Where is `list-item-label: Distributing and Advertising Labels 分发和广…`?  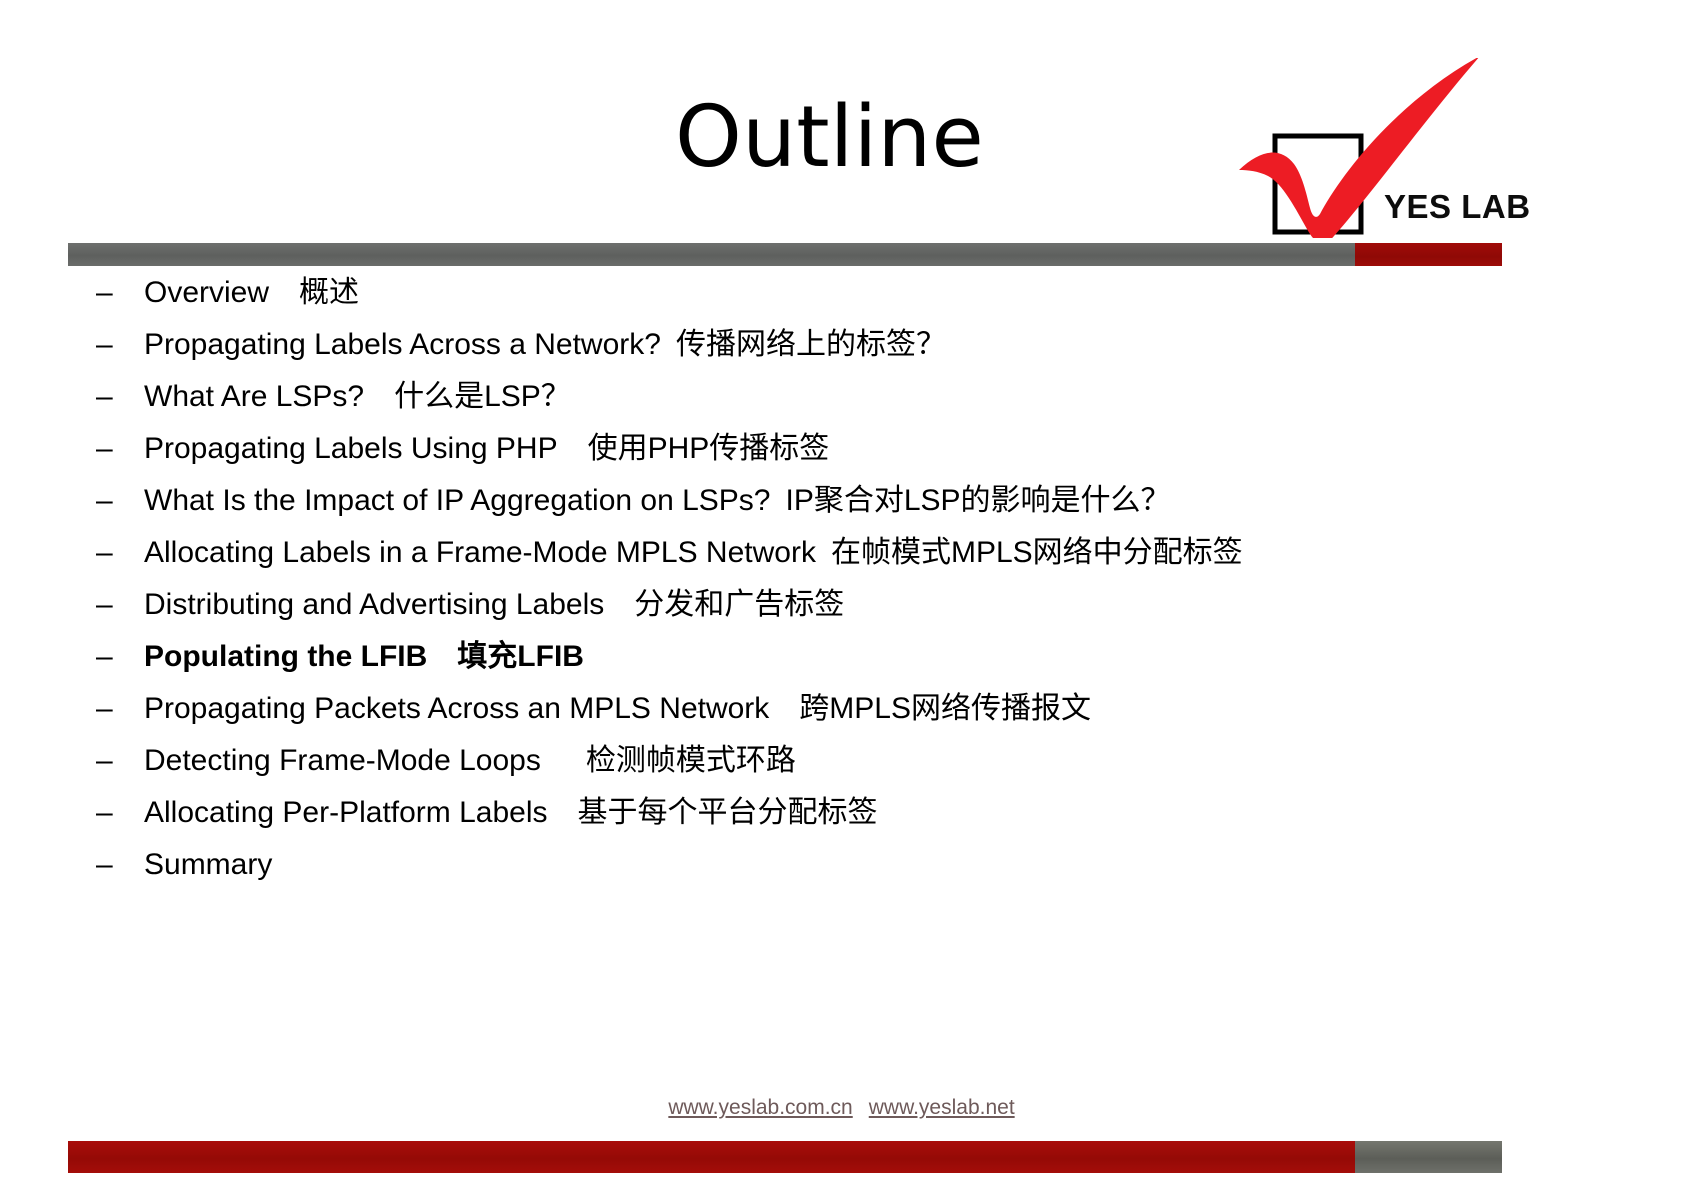
list-item-label: Distributing and Advertising Labels 分发和广… is located at coordinates (494, 604).